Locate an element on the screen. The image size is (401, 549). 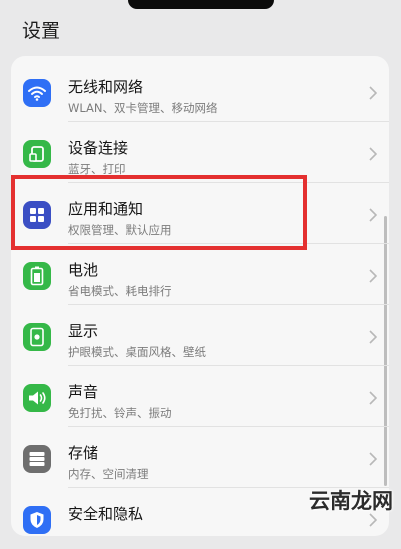
settings-item-storage: 存储 内存、空间清理 is located at coordinates (200, 457).